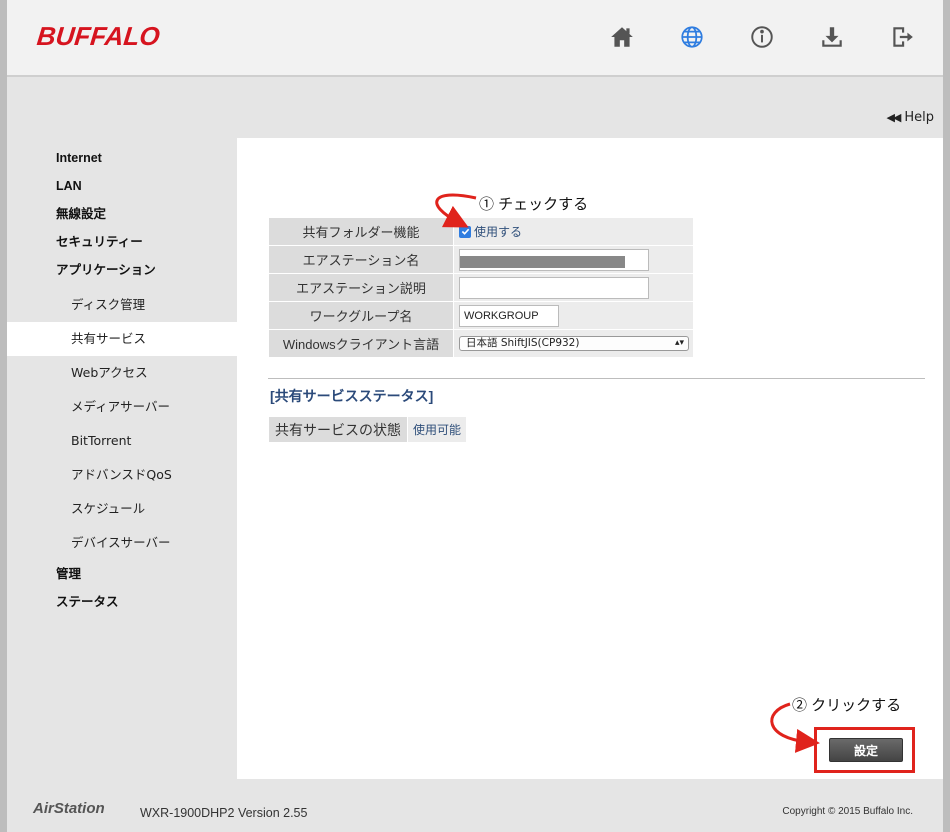  I want to click on station-name-input, so click(554, 259).